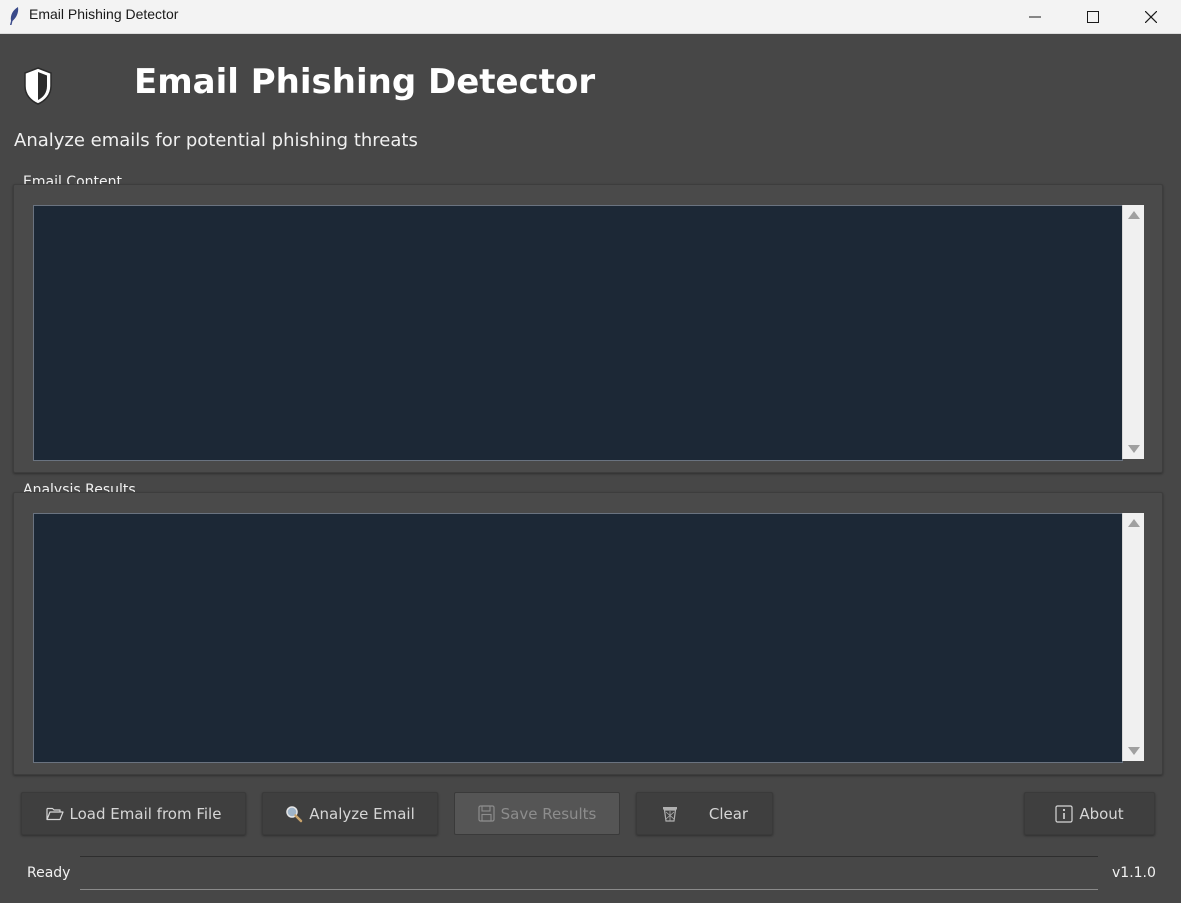 Image resolution: width=1181 pixels, height=903 pixels. What do you see at coordinates (294, 814) in the screenshot?
I see `magnifier-icon` at bounding box center [294, 814].